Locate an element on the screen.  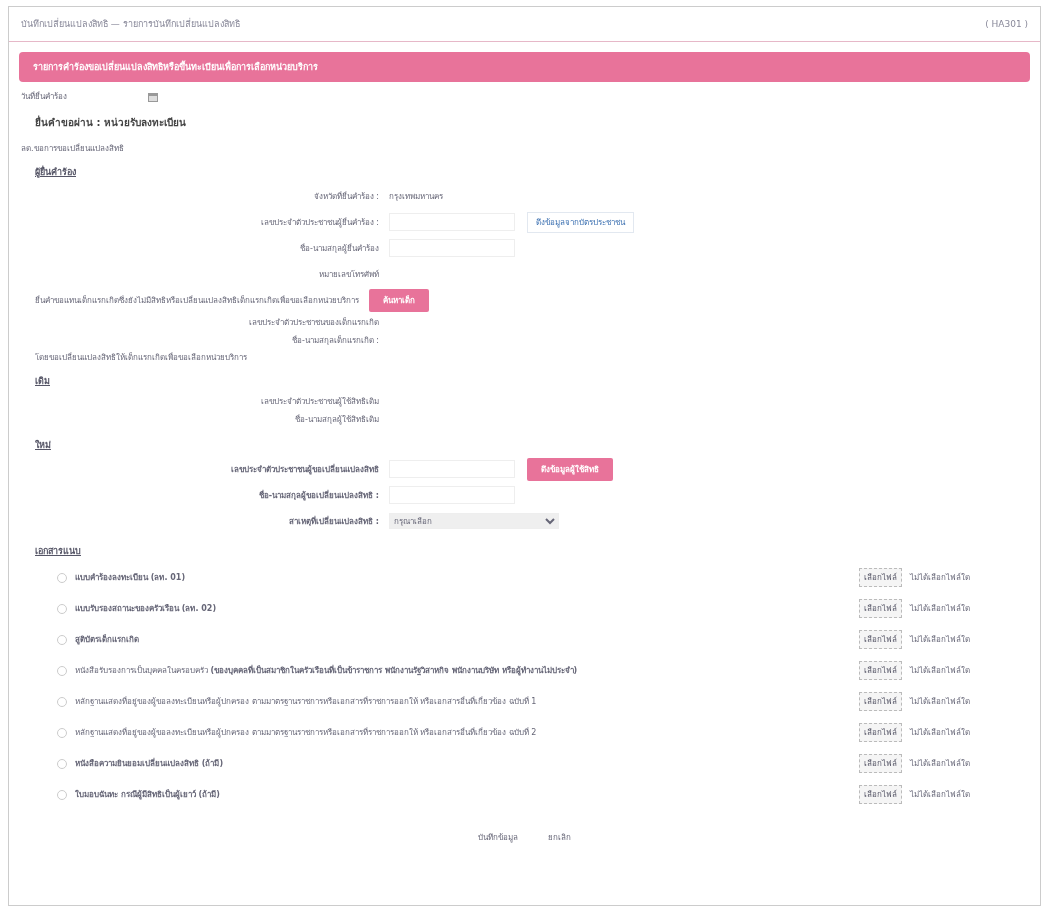
field-label: ชื่อ-นามสกุลผู้ขอเปลี่ยนแปลงสิทธิ : is located at coordinates (318, 495).